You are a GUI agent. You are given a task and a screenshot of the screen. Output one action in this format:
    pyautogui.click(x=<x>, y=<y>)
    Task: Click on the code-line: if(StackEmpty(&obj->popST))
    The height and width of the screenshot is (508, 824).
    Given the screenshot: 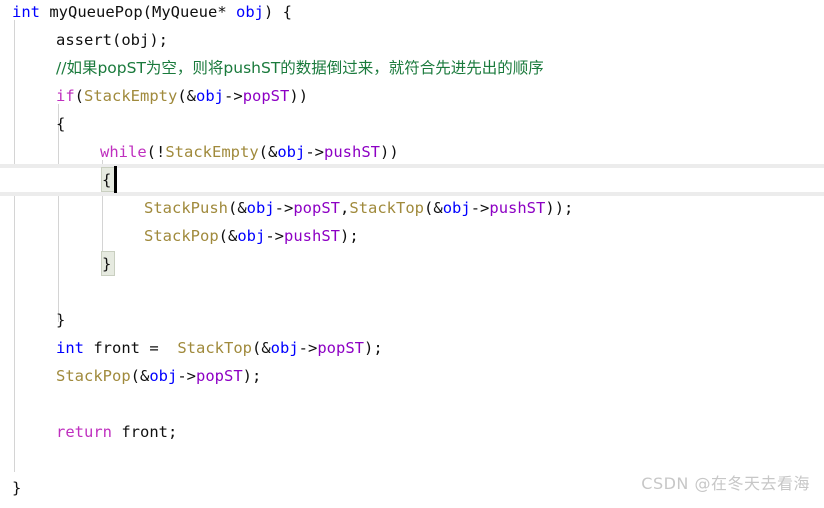 What is the action you would take?
    pyautogui.click(x=182, y=96)
    